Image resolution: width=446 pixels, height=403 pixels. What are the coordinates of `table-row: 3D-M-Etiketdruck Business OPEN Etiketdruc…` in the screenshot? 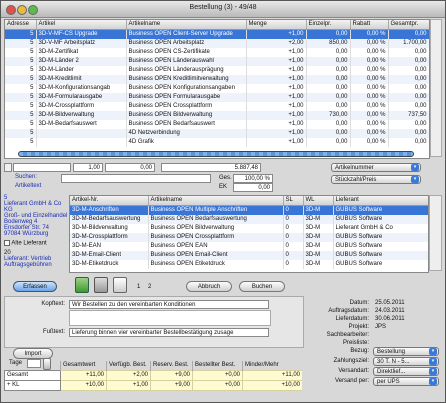 It's located at (249, 264).